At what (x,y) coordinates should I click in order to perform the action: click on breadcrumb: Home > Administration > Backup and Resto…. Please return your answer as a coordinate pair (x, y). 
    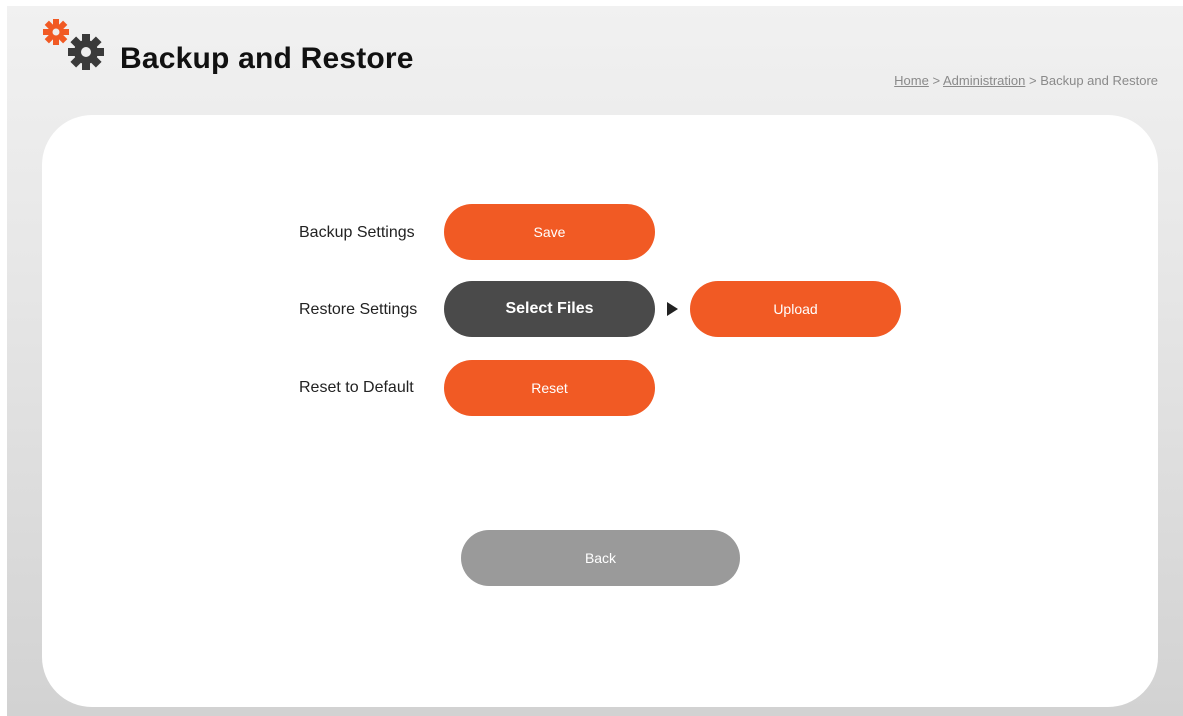
    Looking at the image, I should click on (1026, 80).